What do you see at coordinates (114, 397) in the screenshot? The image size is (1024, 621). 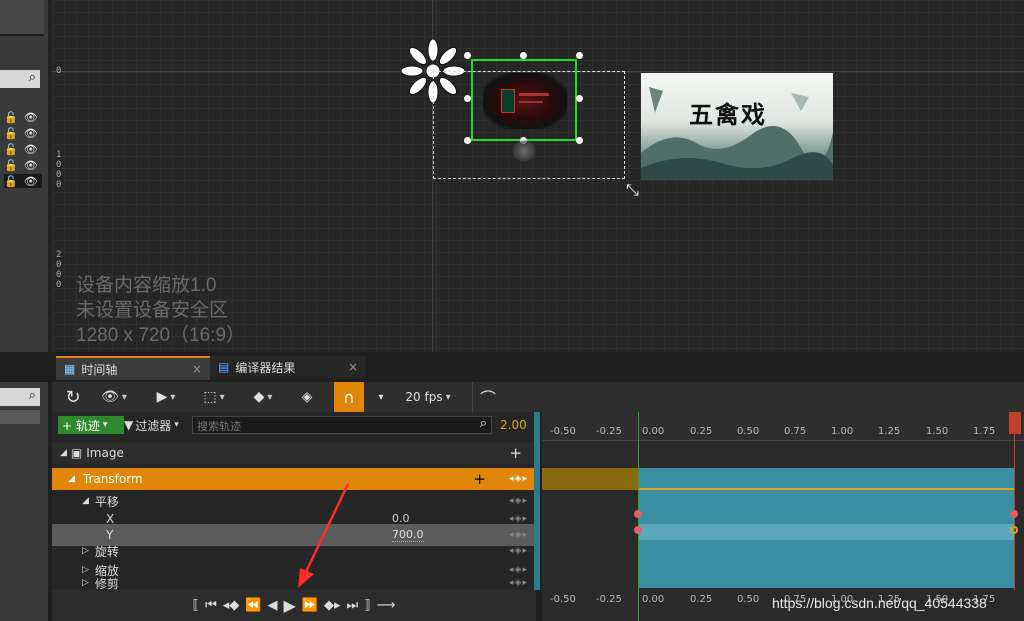 I see `view-options-button: 👁` at bounding box center [114, 397].